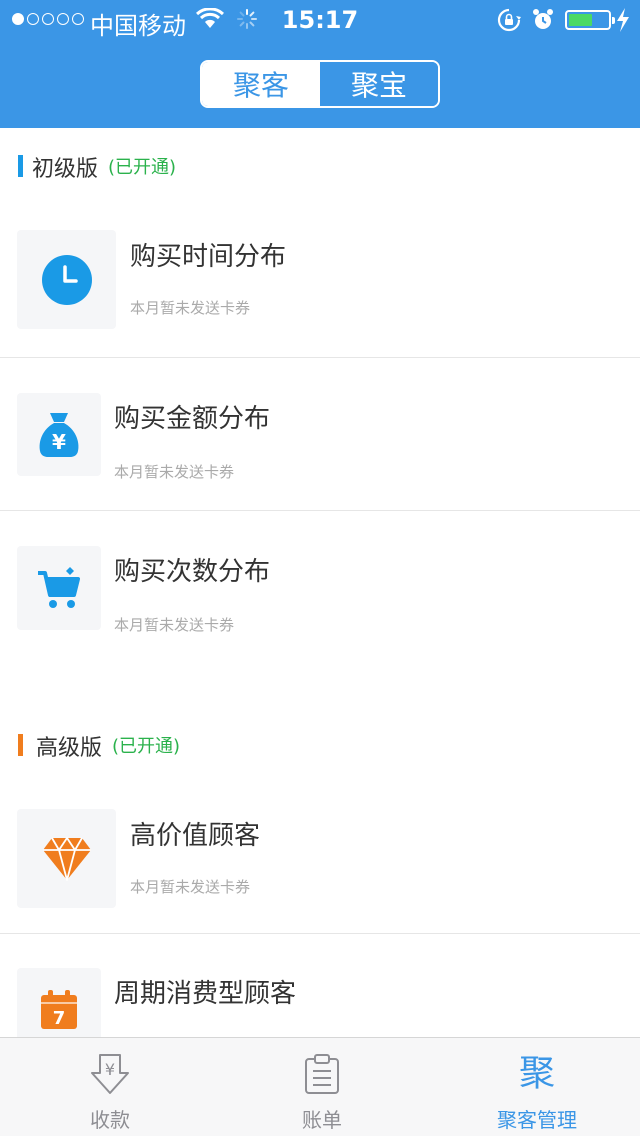 This screenshot has height=1136, width=640. Describe the element at coordinates (322, 1074) in the screenshot. I see `bill-icon` at that location.